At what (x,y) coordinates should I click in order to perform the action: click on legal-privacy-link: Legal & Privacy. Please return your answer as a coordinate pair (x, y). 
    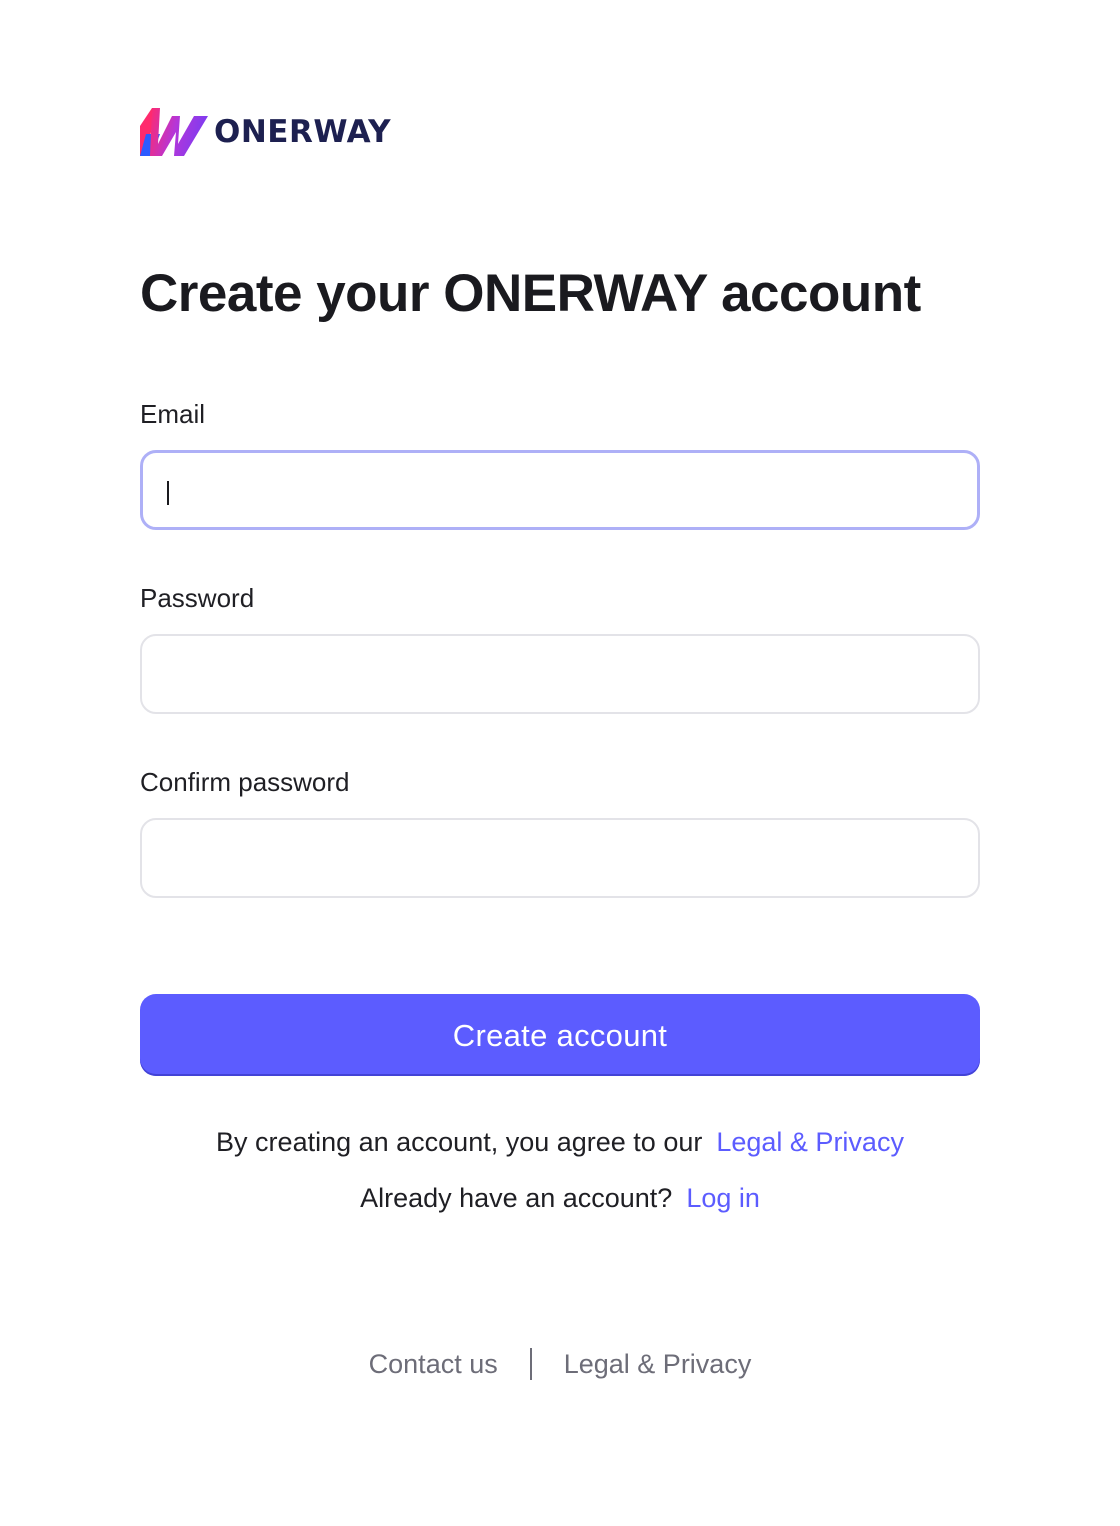
    Looking at the image, I should click on (810, 1142).